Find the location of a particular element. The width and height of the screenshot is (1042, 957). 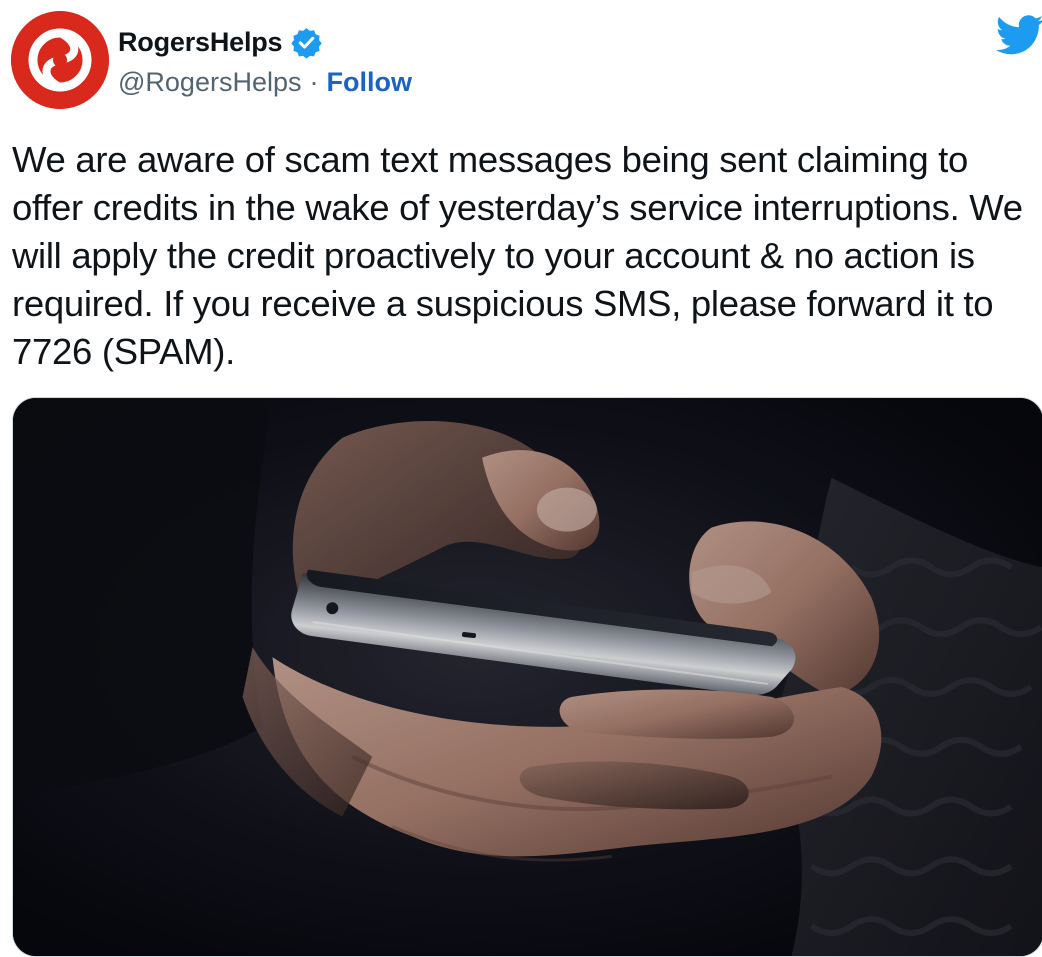

twitter-bird-icon is located at coordinates (1019, 35).